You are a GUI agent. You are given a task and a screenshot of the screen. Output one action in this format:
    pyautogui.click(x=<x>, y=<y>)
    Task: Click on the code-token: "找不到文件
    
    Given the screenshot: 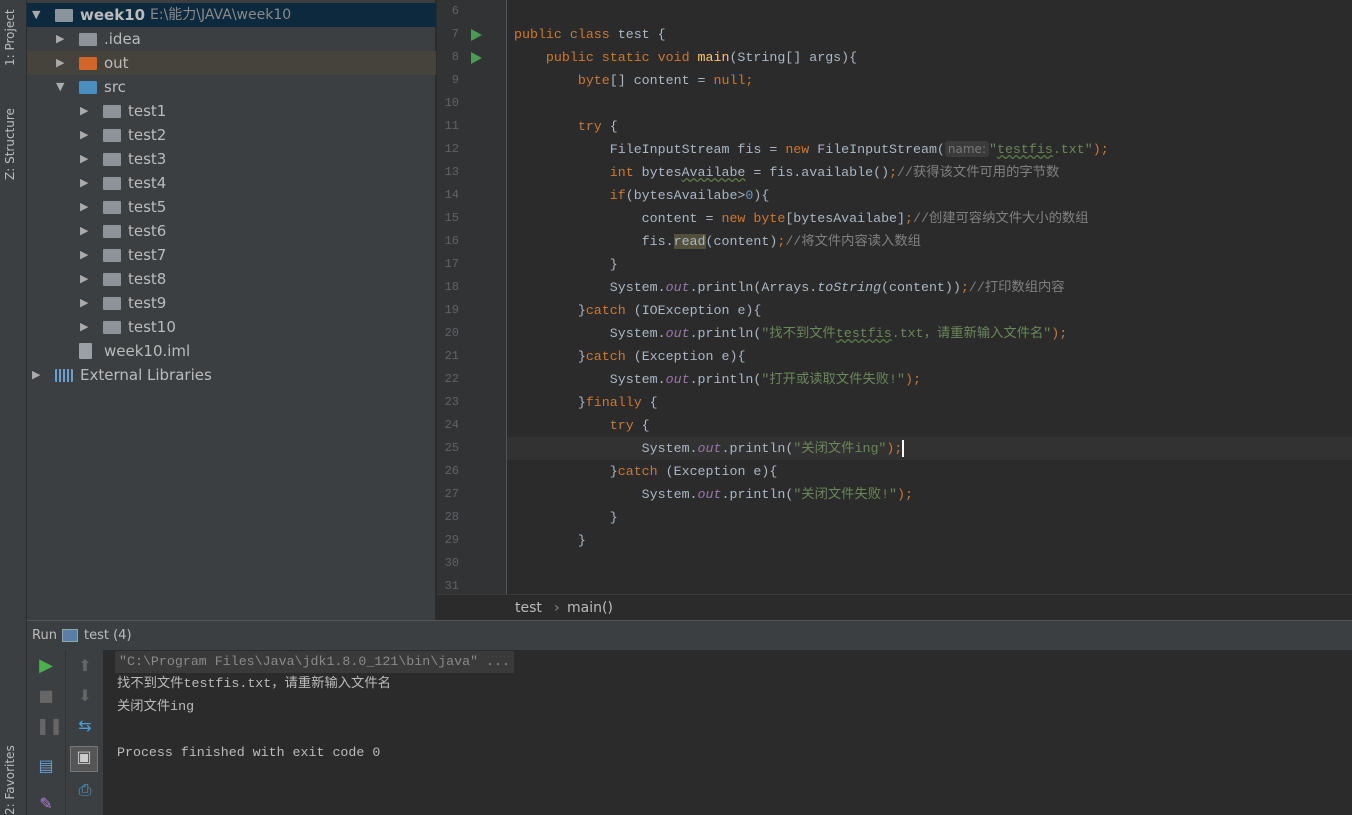 What is the action you would take?
    pyautogui.click(x=798, y=333)
    